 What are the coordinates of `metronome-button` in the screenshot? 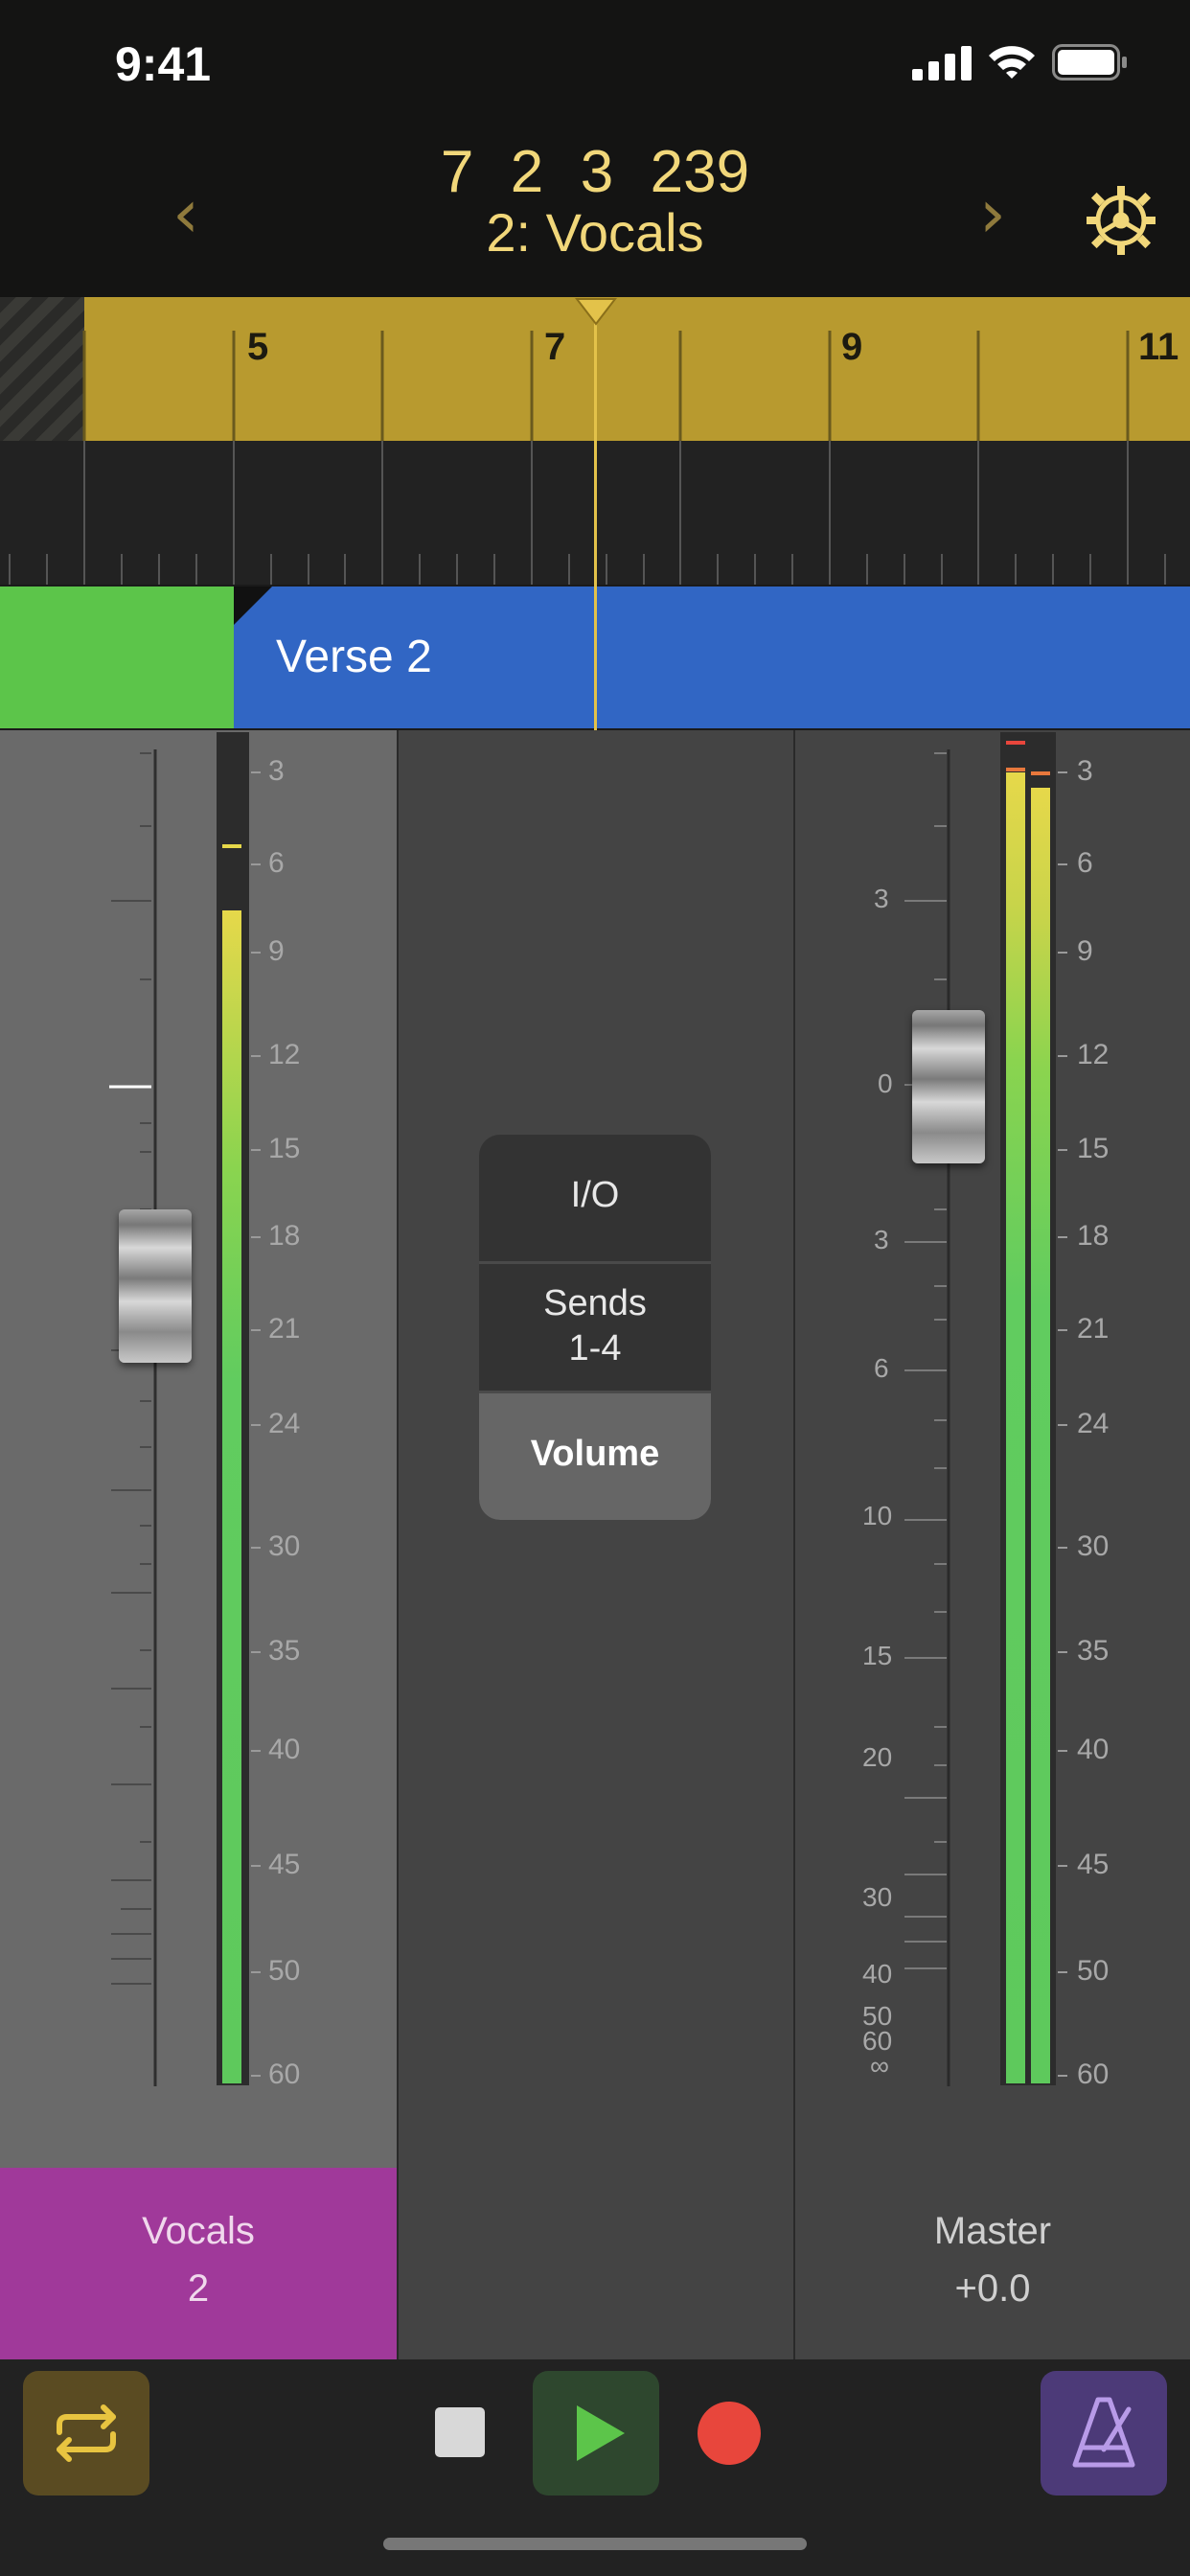 It's located at (1104, 2433).